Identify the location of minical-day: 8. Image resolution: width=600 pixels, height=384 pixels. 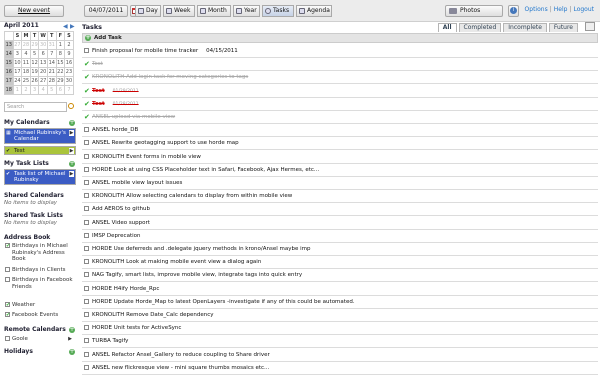
(60, 54).